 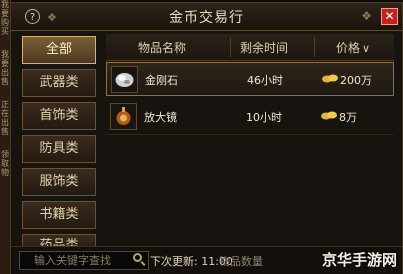 I want to click on category-jewelry: 首饰类, so click(x=59, y=116).